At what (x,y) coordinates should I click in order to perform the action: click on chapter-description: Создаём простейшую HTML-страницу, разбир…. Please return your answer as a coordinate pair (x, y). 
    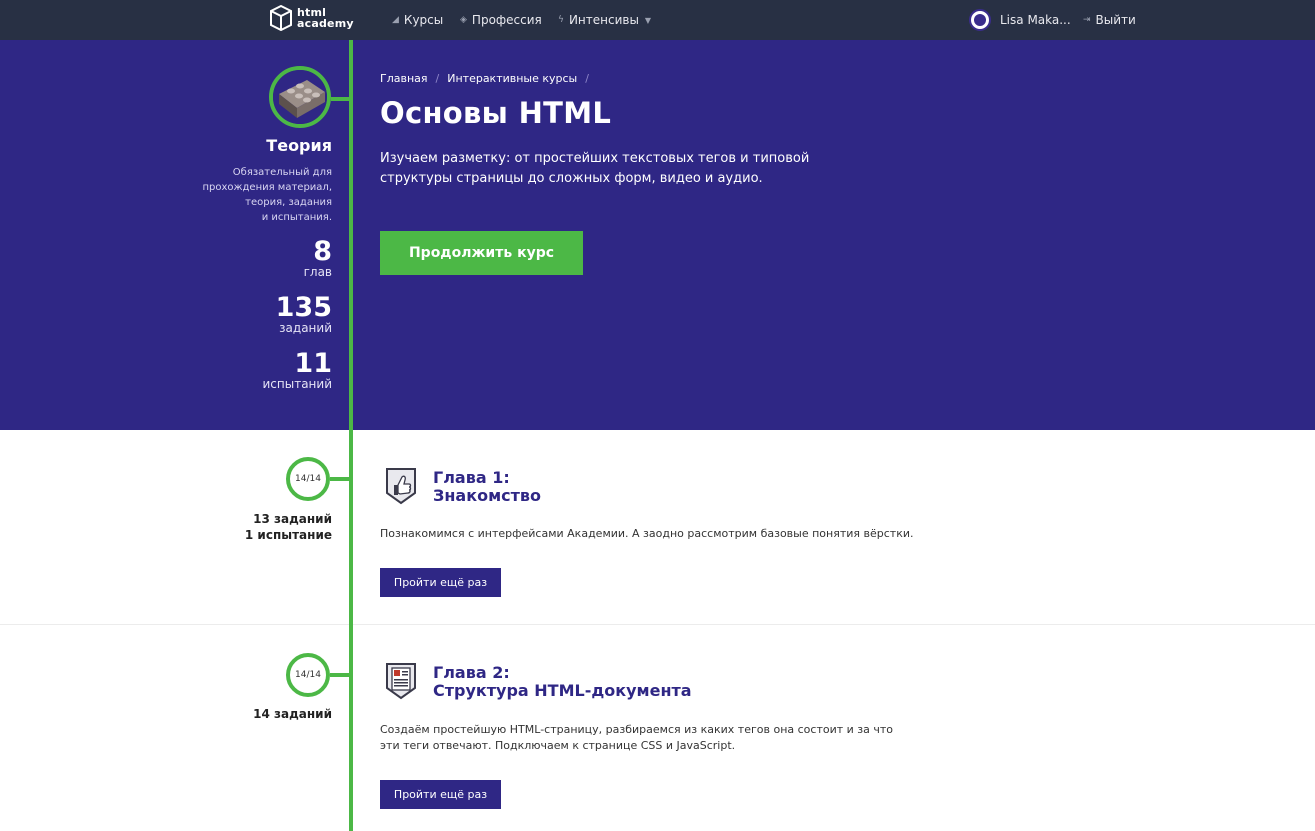
    Looking at the image, I should click on (637, 737).